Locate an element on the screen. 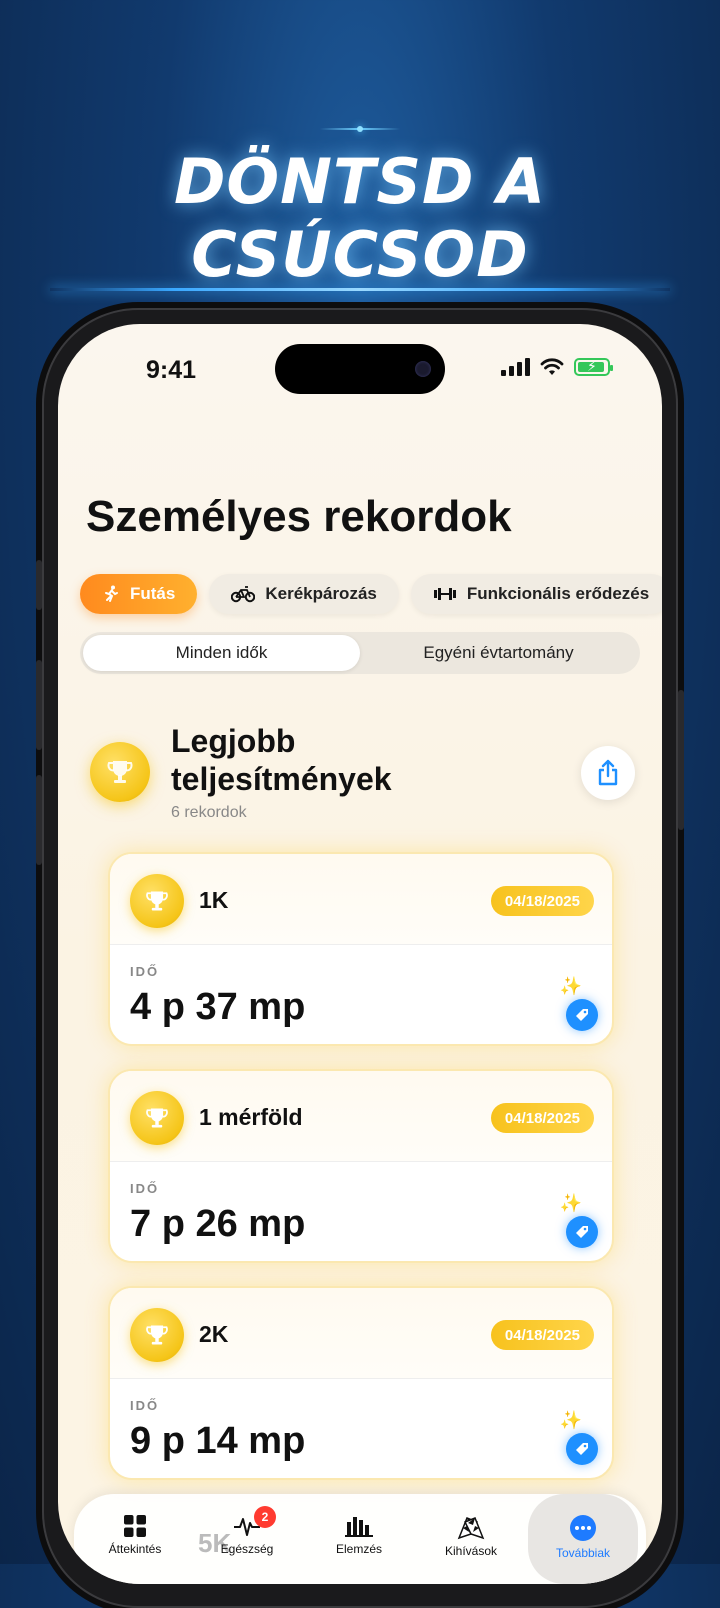 This screenshot has width=720, height=1608. record-distance: 2K is located at coordinates (214, 1334).